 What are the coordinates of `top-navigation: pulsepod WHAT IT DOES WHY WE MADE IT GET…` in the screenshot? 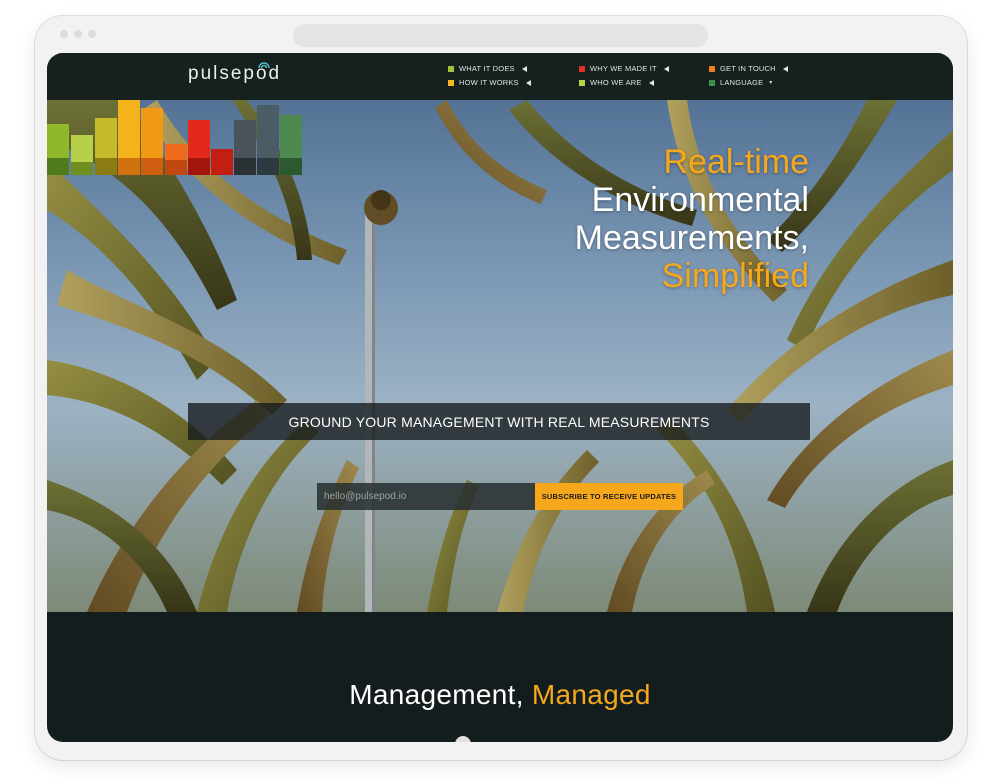 It's located at (500, 76).